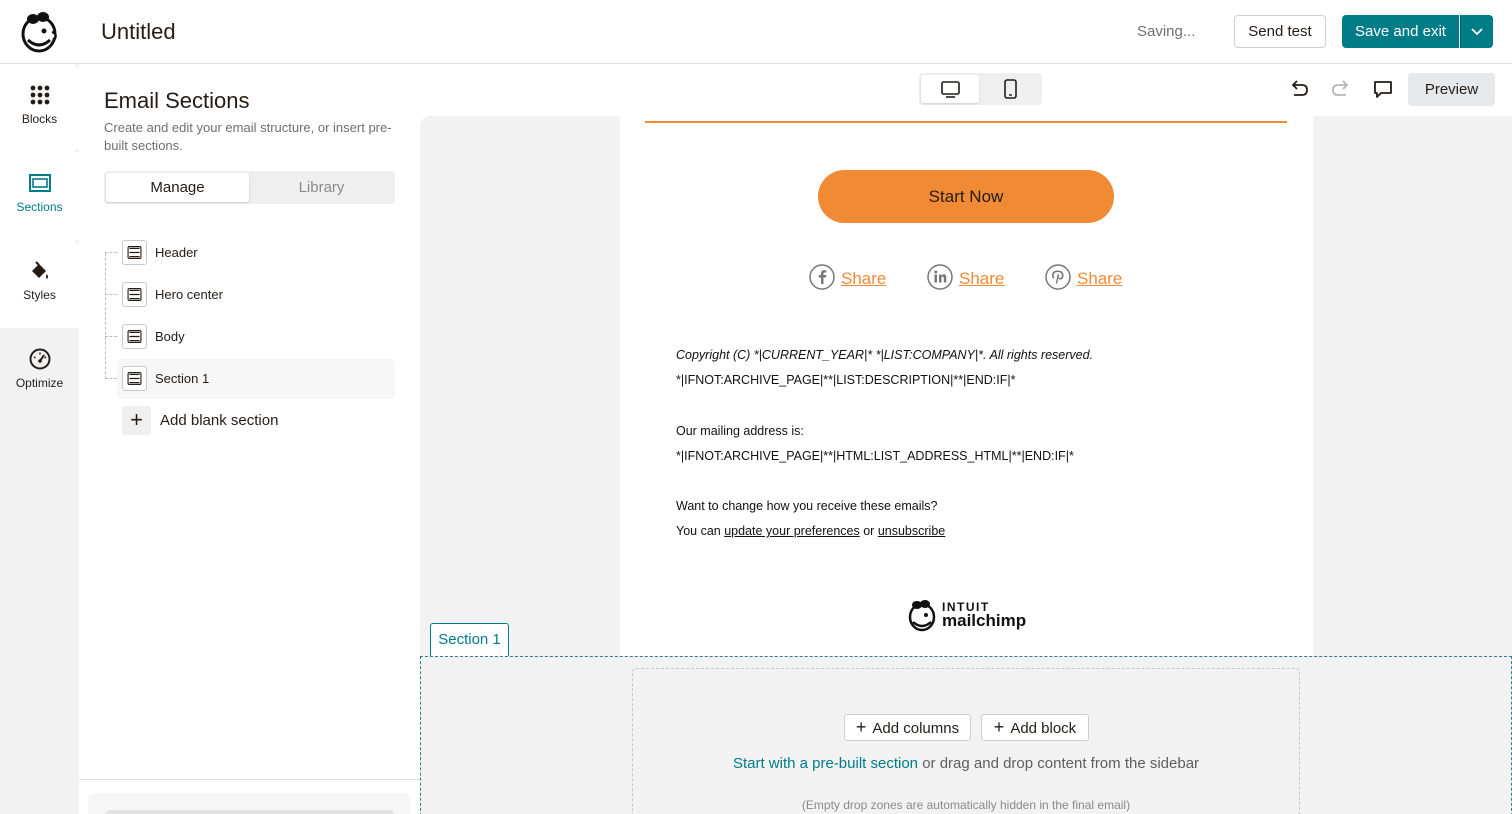 This screenshot has height=814, width=1512. Describe the element at coordinates (138, 32) in the screenshot. I see `document-title: Untitled` at that location.